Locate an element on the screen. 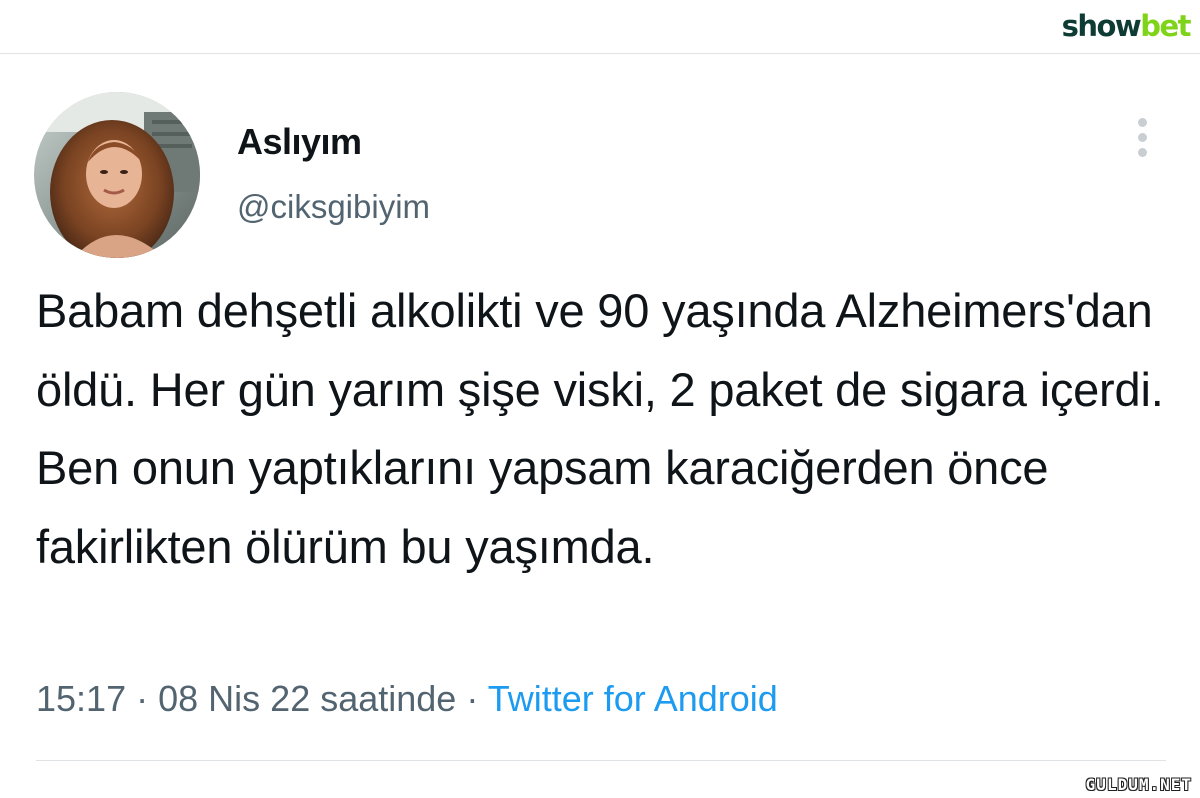 Image resolution: width=1200 pixels, height=798 pixels. logo-part-bet: bet is located at coordinates (1165, 26).